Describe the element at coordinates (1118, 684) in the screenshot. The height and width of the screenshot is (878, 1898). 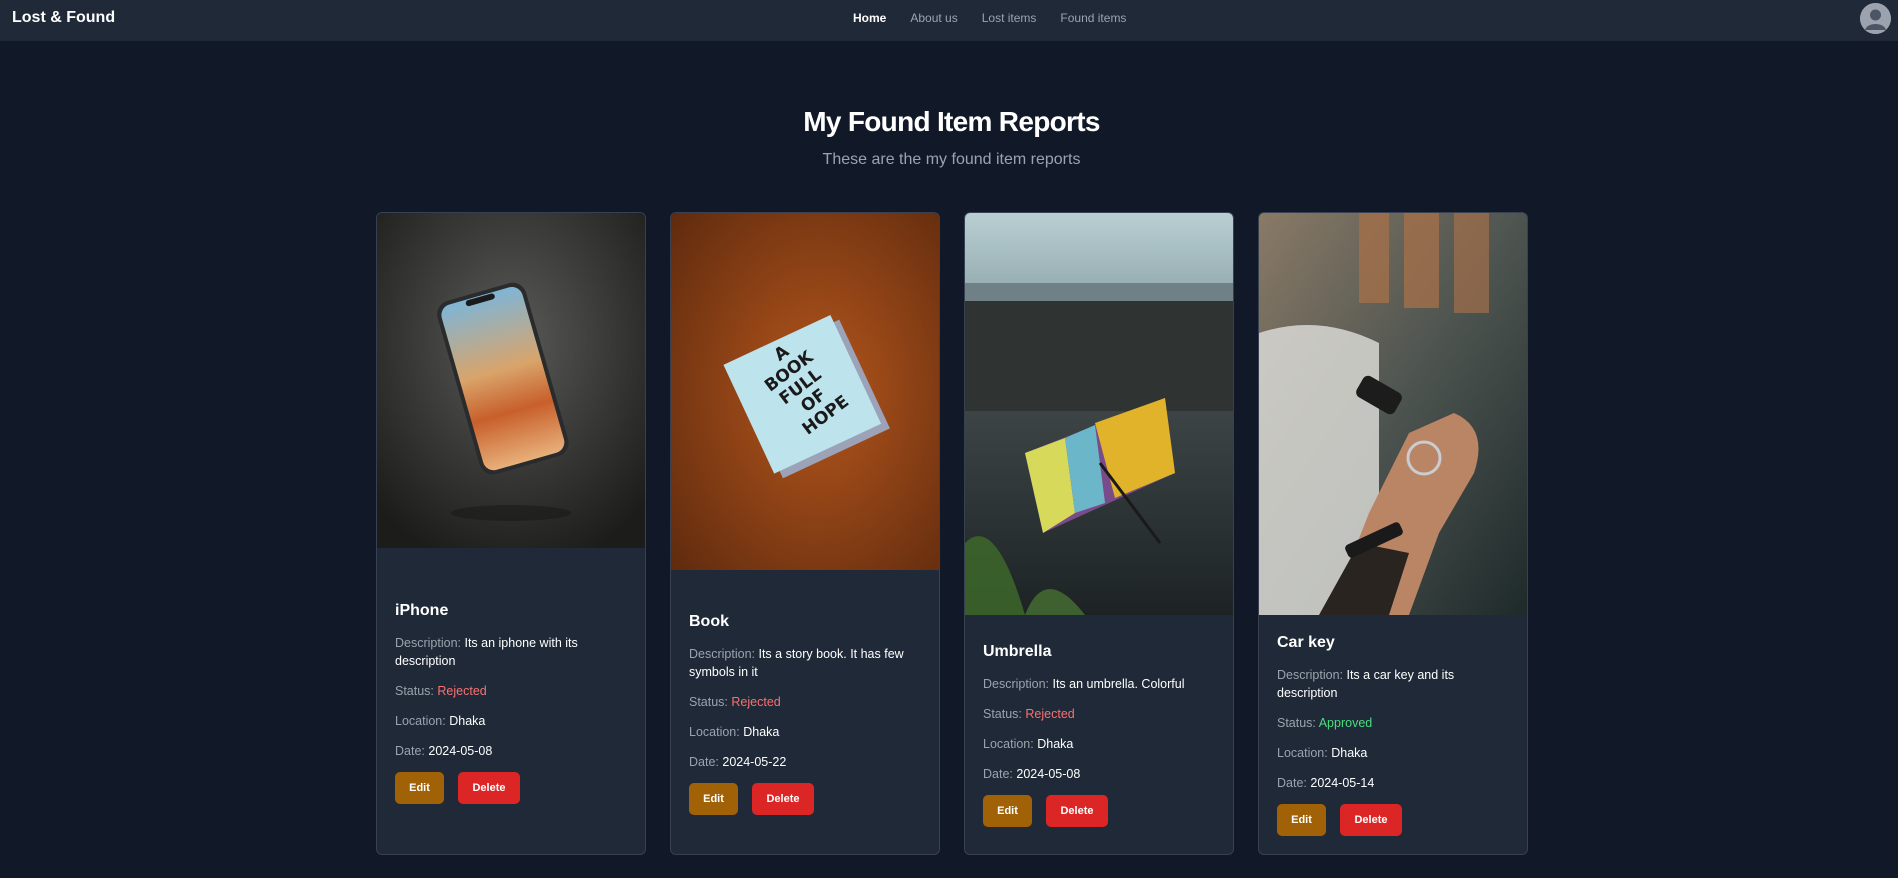
I see `description-value: Its an umbrella. Colorful` at that location.